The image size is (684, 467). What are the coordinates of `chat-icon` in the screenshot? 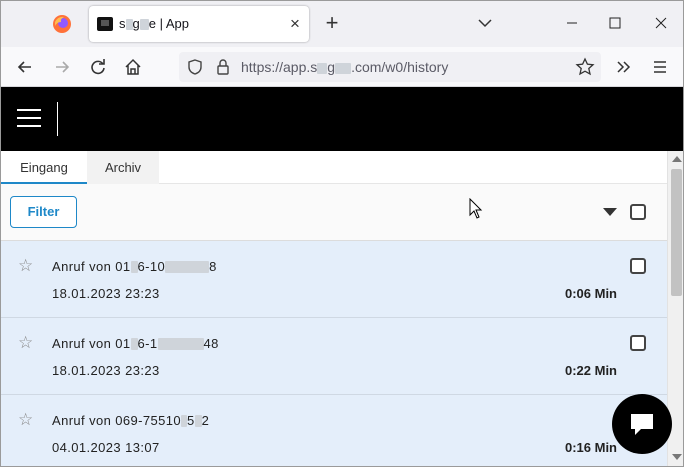 It's located at (642, 424).